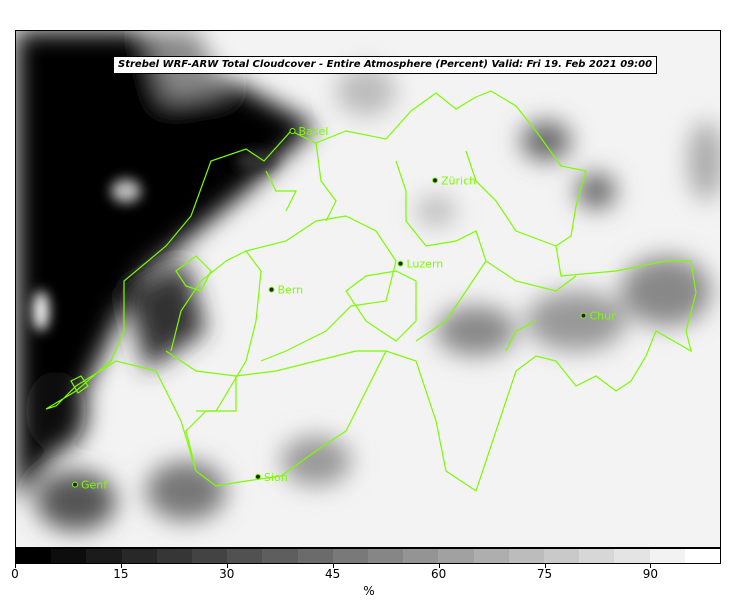 Image resolution: width=733 pixels, height=600 pixels. I want to click on colorbar-tick-label: 45, so click(333, 574).